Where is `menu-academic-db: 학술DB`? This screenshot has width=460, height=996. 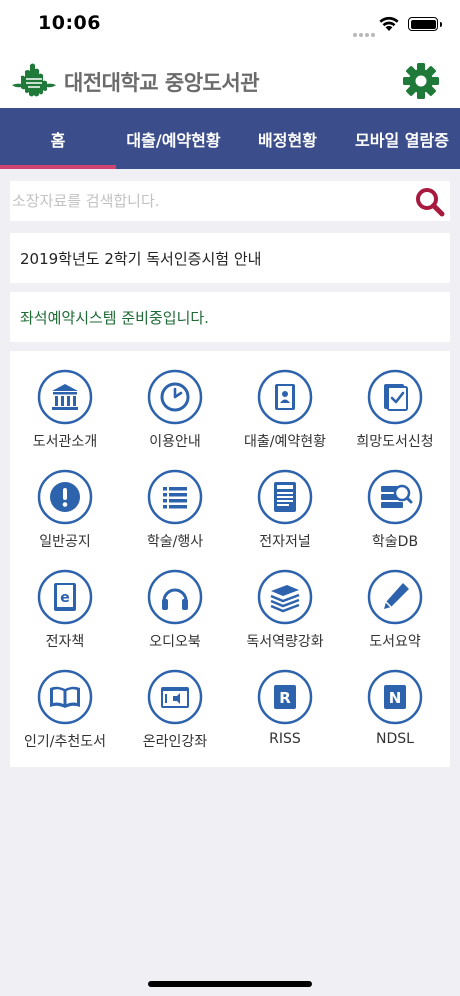 menu-academic-db: 학술DB is located at coordinates (395, 501).